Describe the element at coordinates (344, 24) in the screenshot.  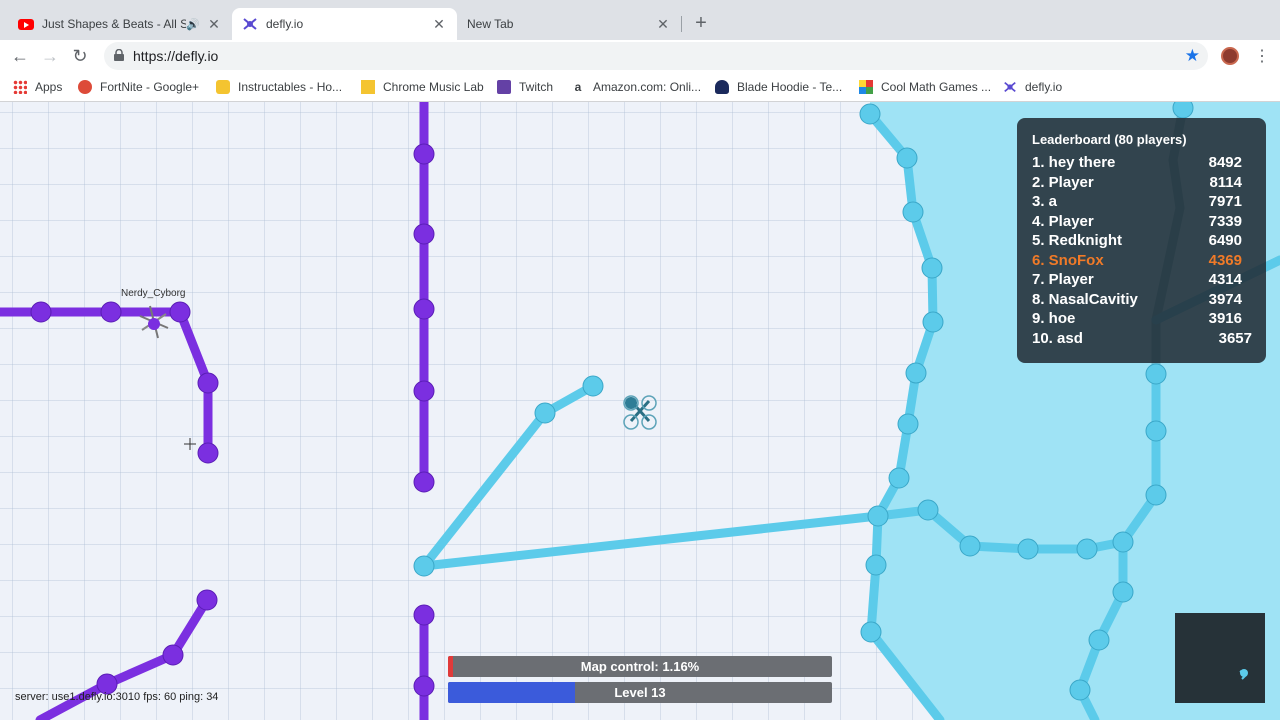
I see `tab-defly: defly.io ✕` at that location.